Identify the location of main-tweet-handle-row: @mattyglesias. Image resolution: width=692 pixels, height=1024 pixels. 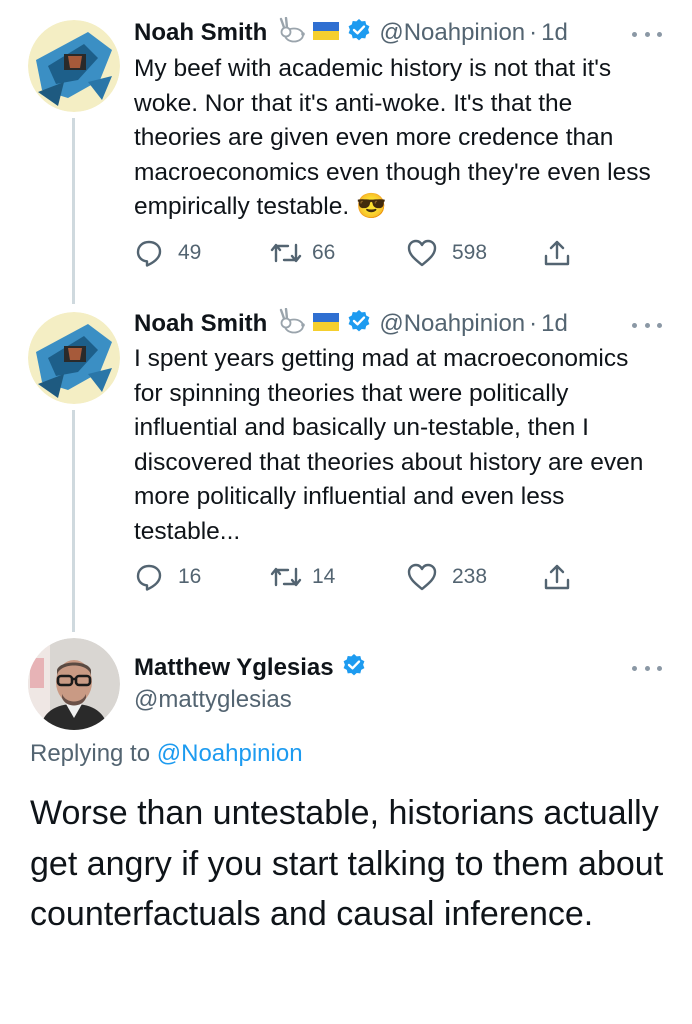
(213, 700).